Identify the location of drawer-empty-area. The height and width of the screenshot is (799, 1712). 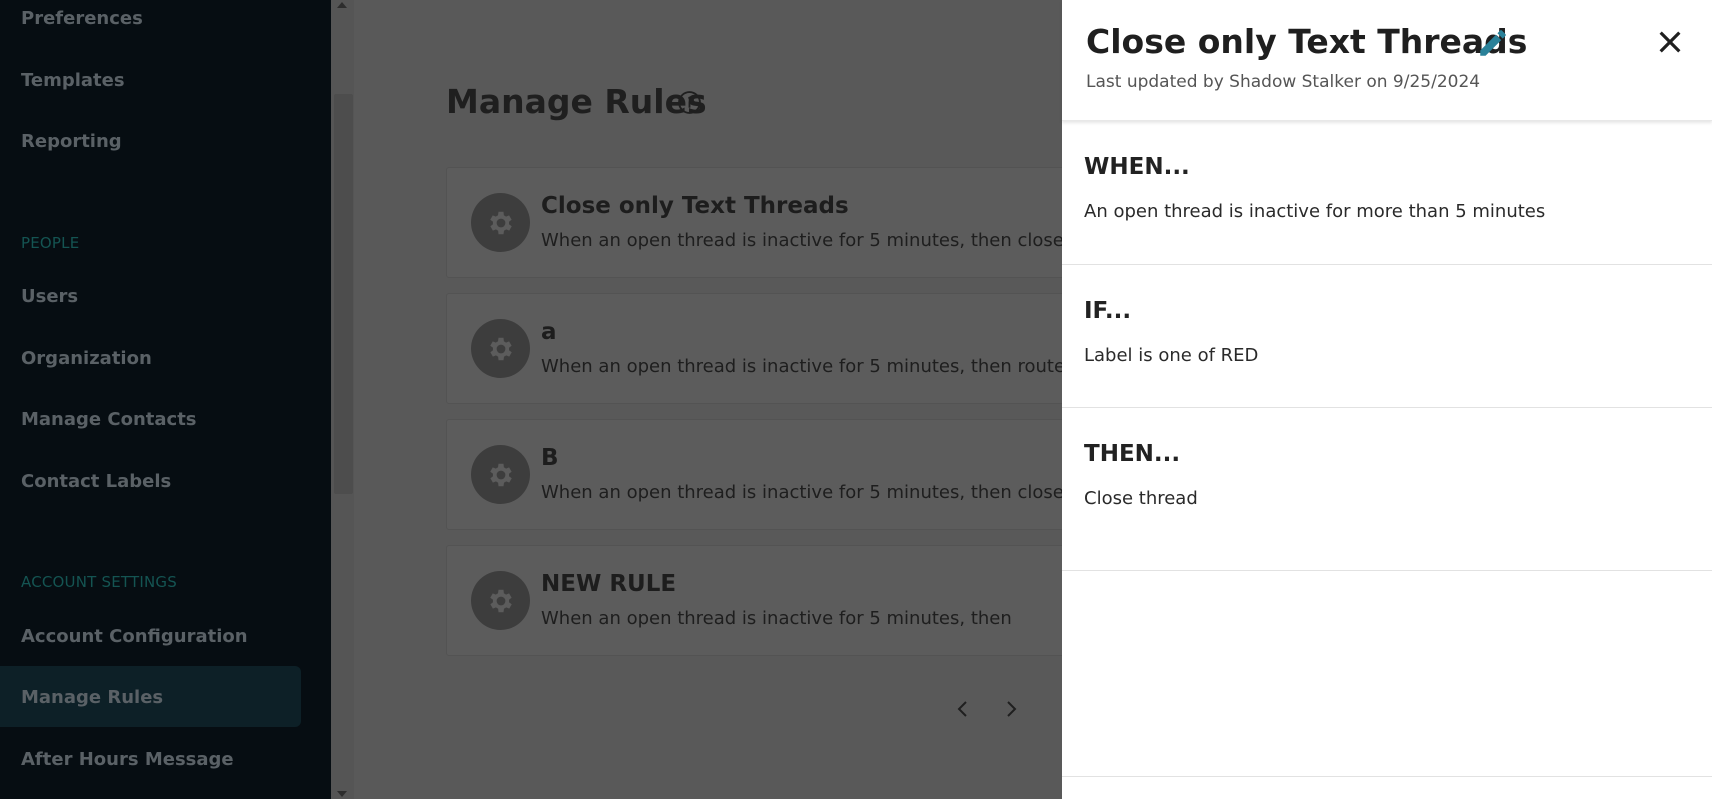
(1387, 674).